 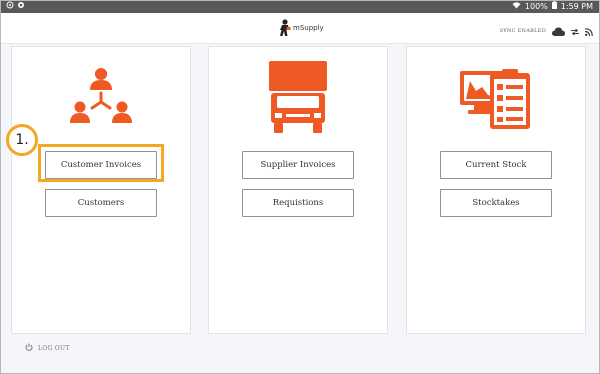 What do you see at coordinates (298, 165) in the screenshot?
I see `supplier-invoices-button: Supplier Invoices` at bounding box center [298, 165].